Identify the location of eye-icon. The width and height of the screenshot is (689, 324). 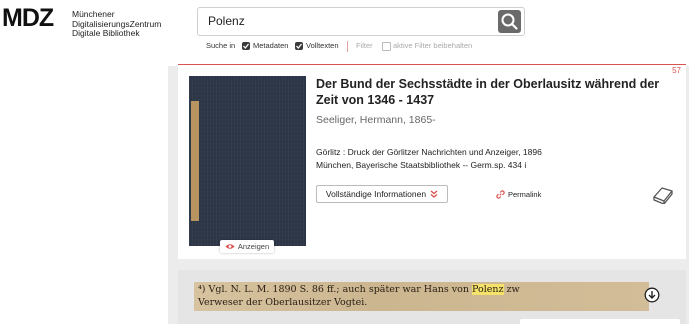
(230, 246).